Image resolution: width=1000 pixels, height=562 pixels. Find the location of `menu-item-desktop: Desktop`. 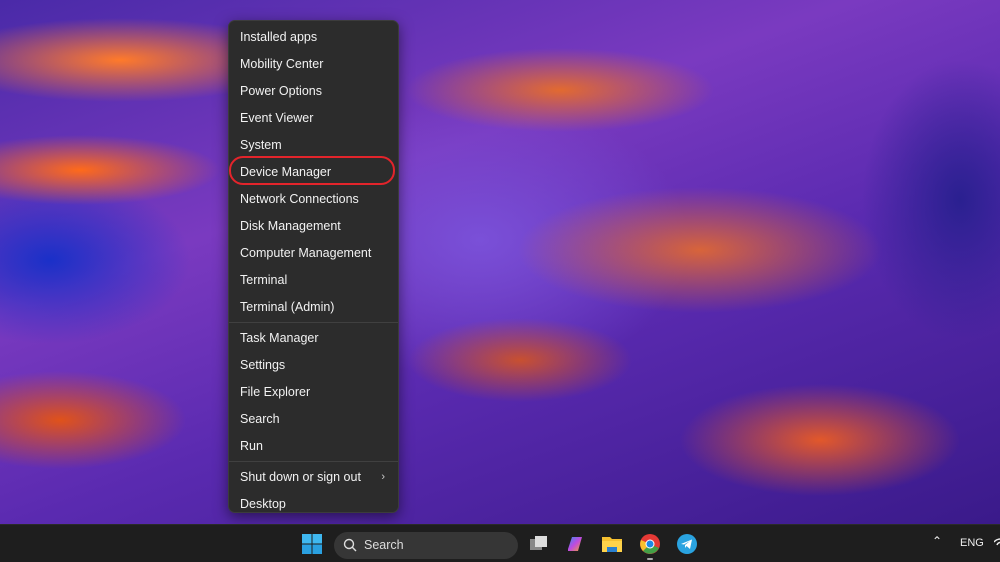

menu-item-desktop: Desktop is located at coordinates (313, 504).